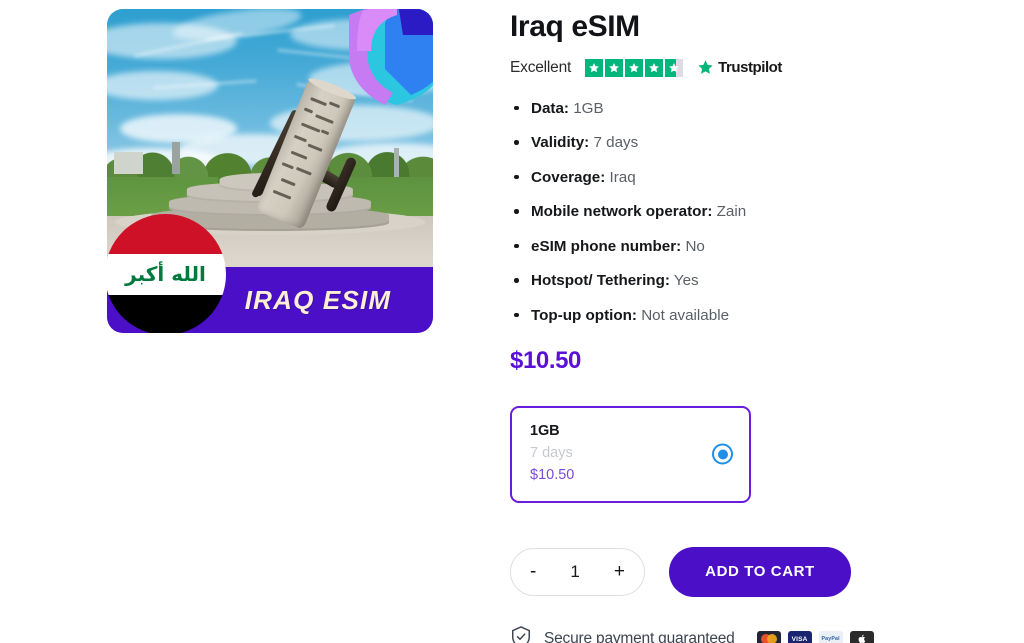 This screenshot has height=643, width=1024. I want to click on visa-icon: VISA, so click(799, 637).